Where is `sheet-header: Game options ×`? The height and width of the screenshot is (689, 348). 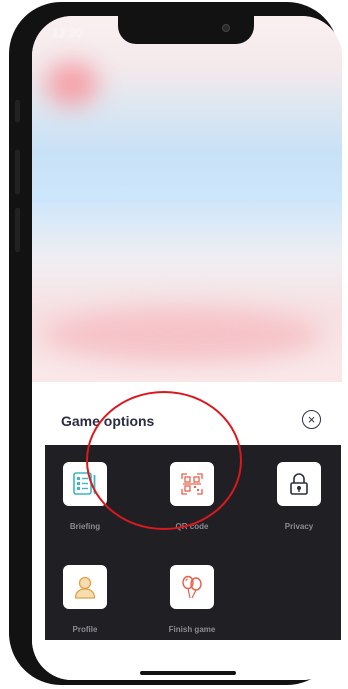
sheet-header: Game options × is located at coordinates (187, 405).